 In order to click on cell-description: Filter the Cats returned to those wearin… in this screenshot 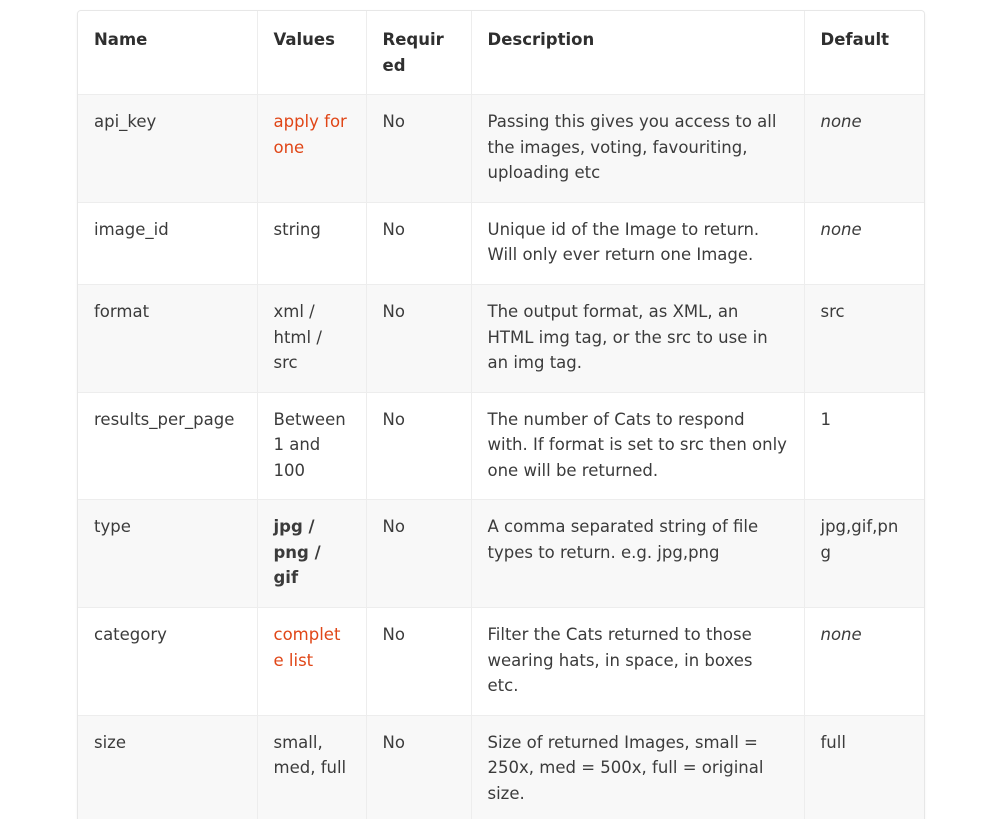, I will do `click(638, 661)`.